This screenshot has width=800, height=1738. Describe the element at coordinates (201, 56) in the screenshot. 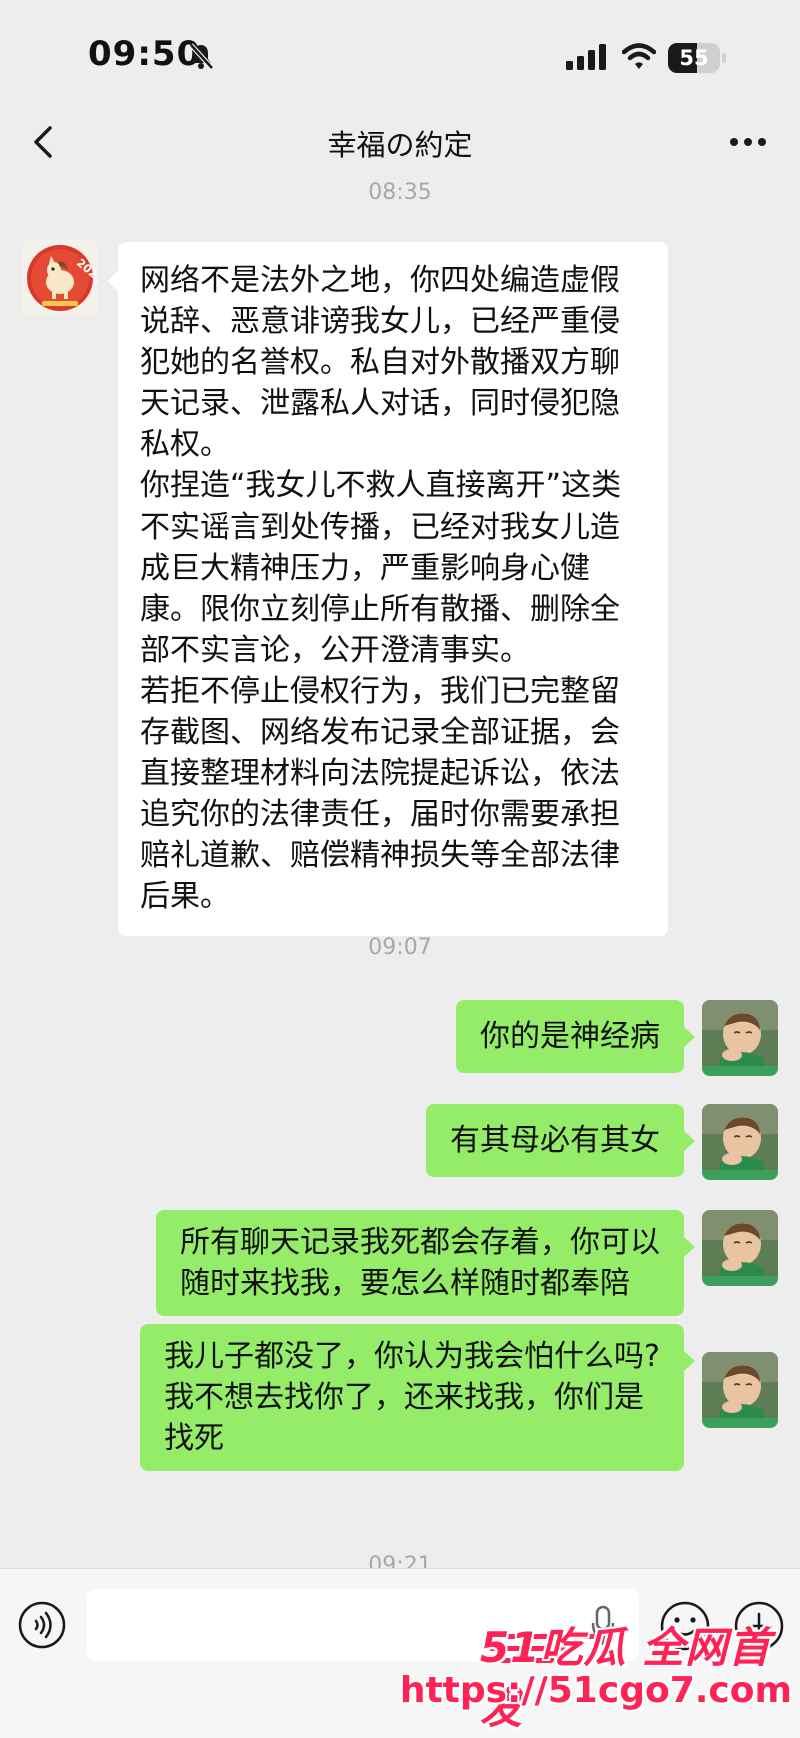

I see `bell-muted-icon` at that location.